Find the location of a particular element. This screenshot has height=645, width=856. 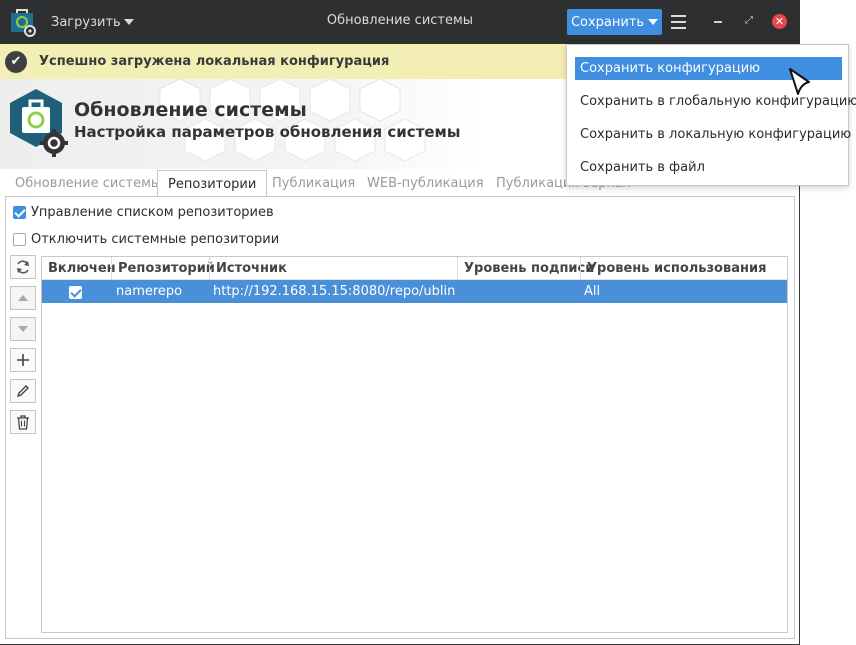

close-icon: ✕ is located at coordinates (779, 21).